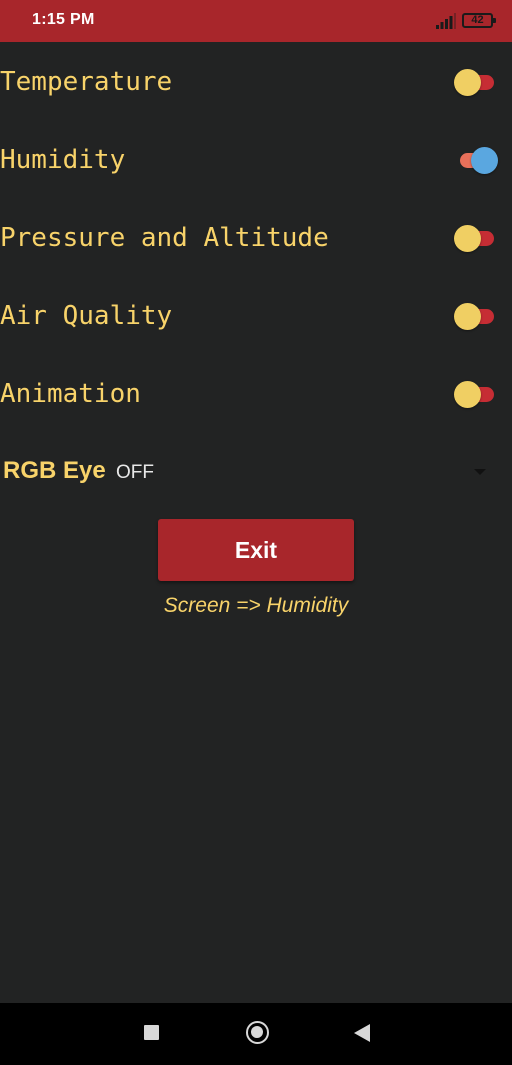 The height and width of the screenshot is (1065, 512). Describe the element at coordinates (256, 160) in the screenshot. I see `setting-row-humidity: Humidity` at that location.